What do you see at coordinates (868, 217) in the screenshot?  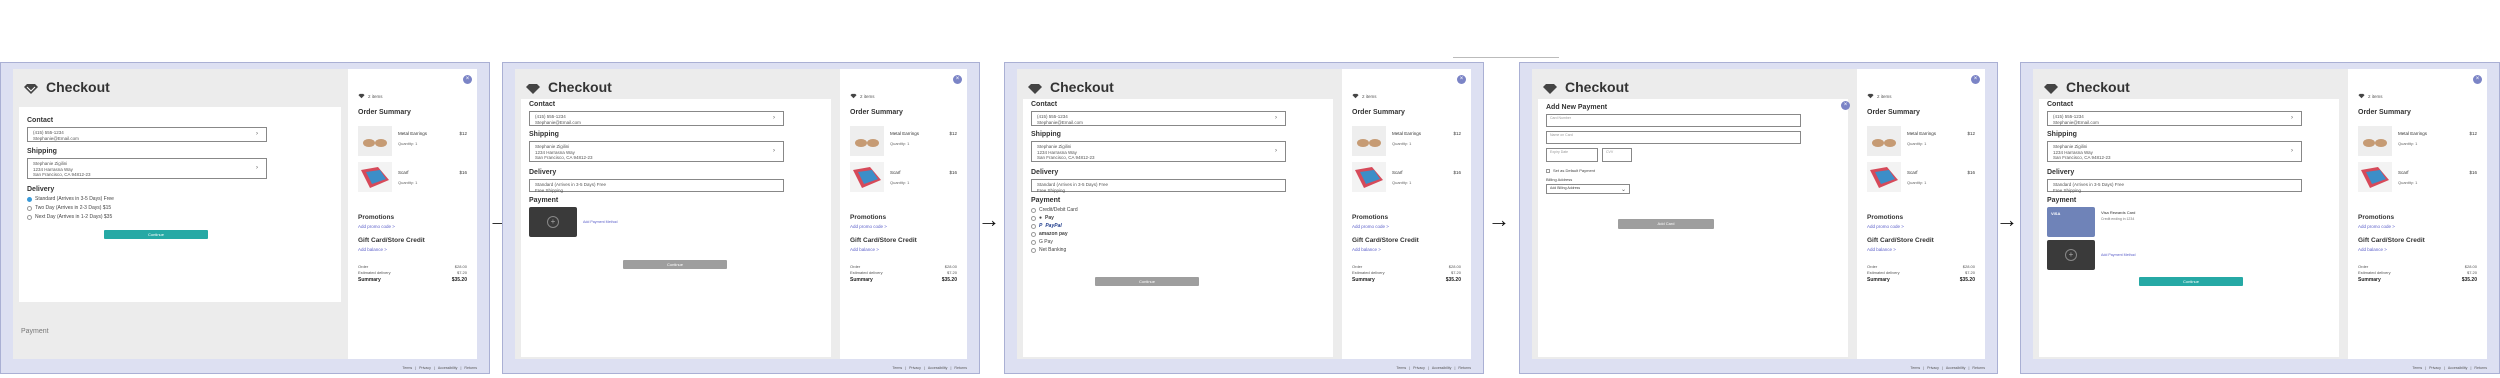 I see `promotions-heading: Promotions` at bounding box center [868, 217].